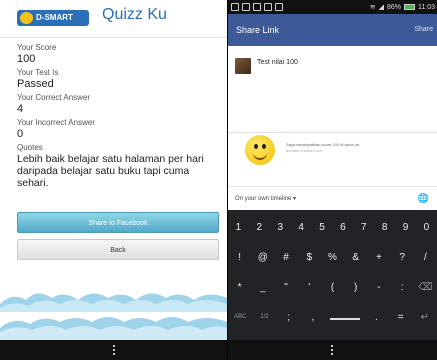  Describe the element at coordinates (35, 84) in the screenshot. I see `test-status-value: Passed` at that location.